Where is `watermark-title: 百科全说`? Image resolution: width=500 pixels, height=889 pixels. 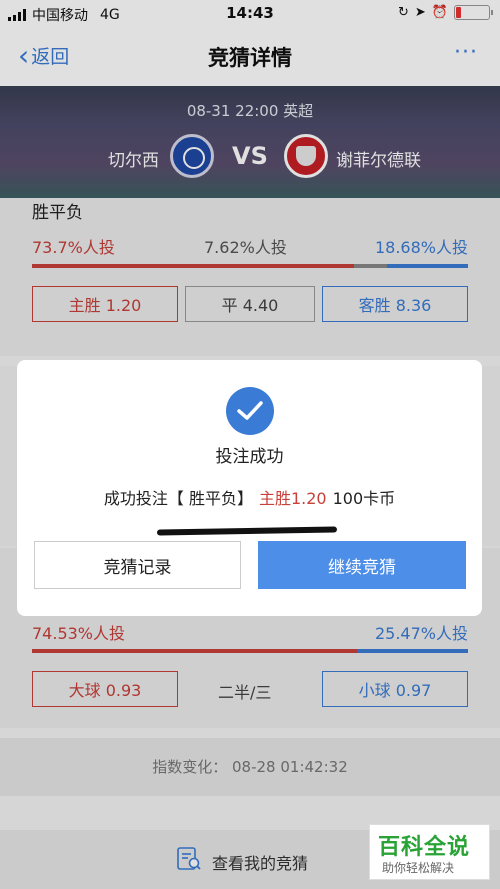
watermark-title: 百科全说 is located at coordinates (424, 847).